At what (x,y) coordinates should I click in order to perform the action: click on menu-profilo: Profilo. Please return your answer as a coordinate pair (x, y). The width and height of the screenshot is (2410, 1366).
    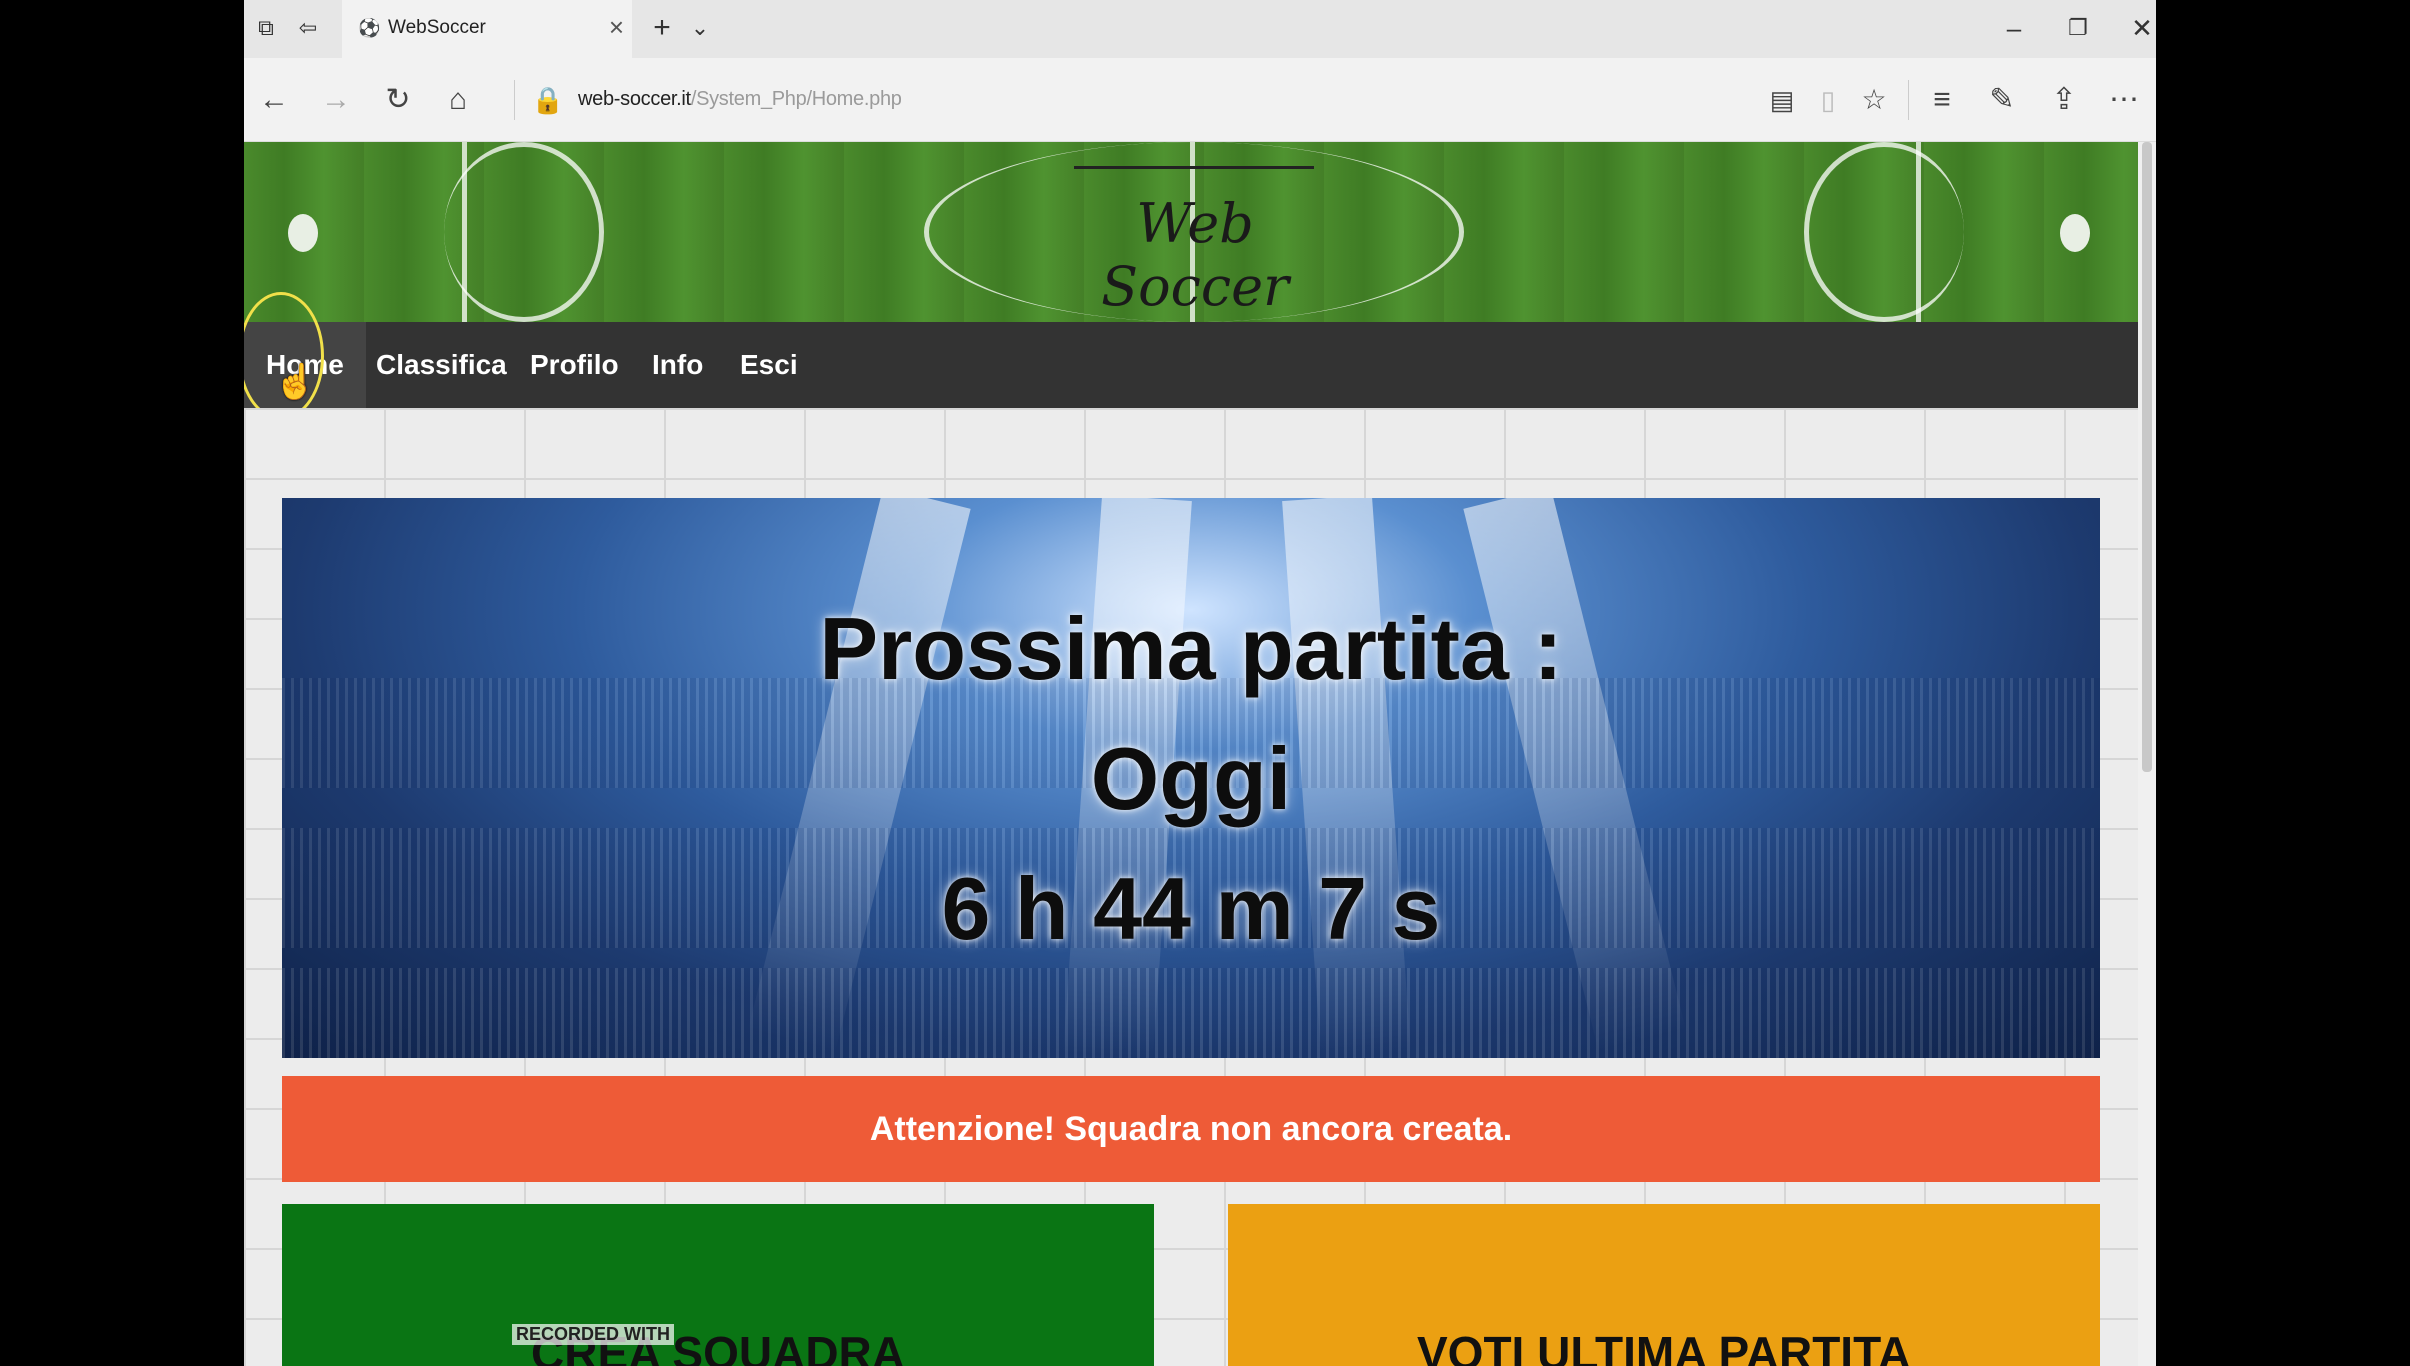
    Looking at the image, I should click on (574, 365).